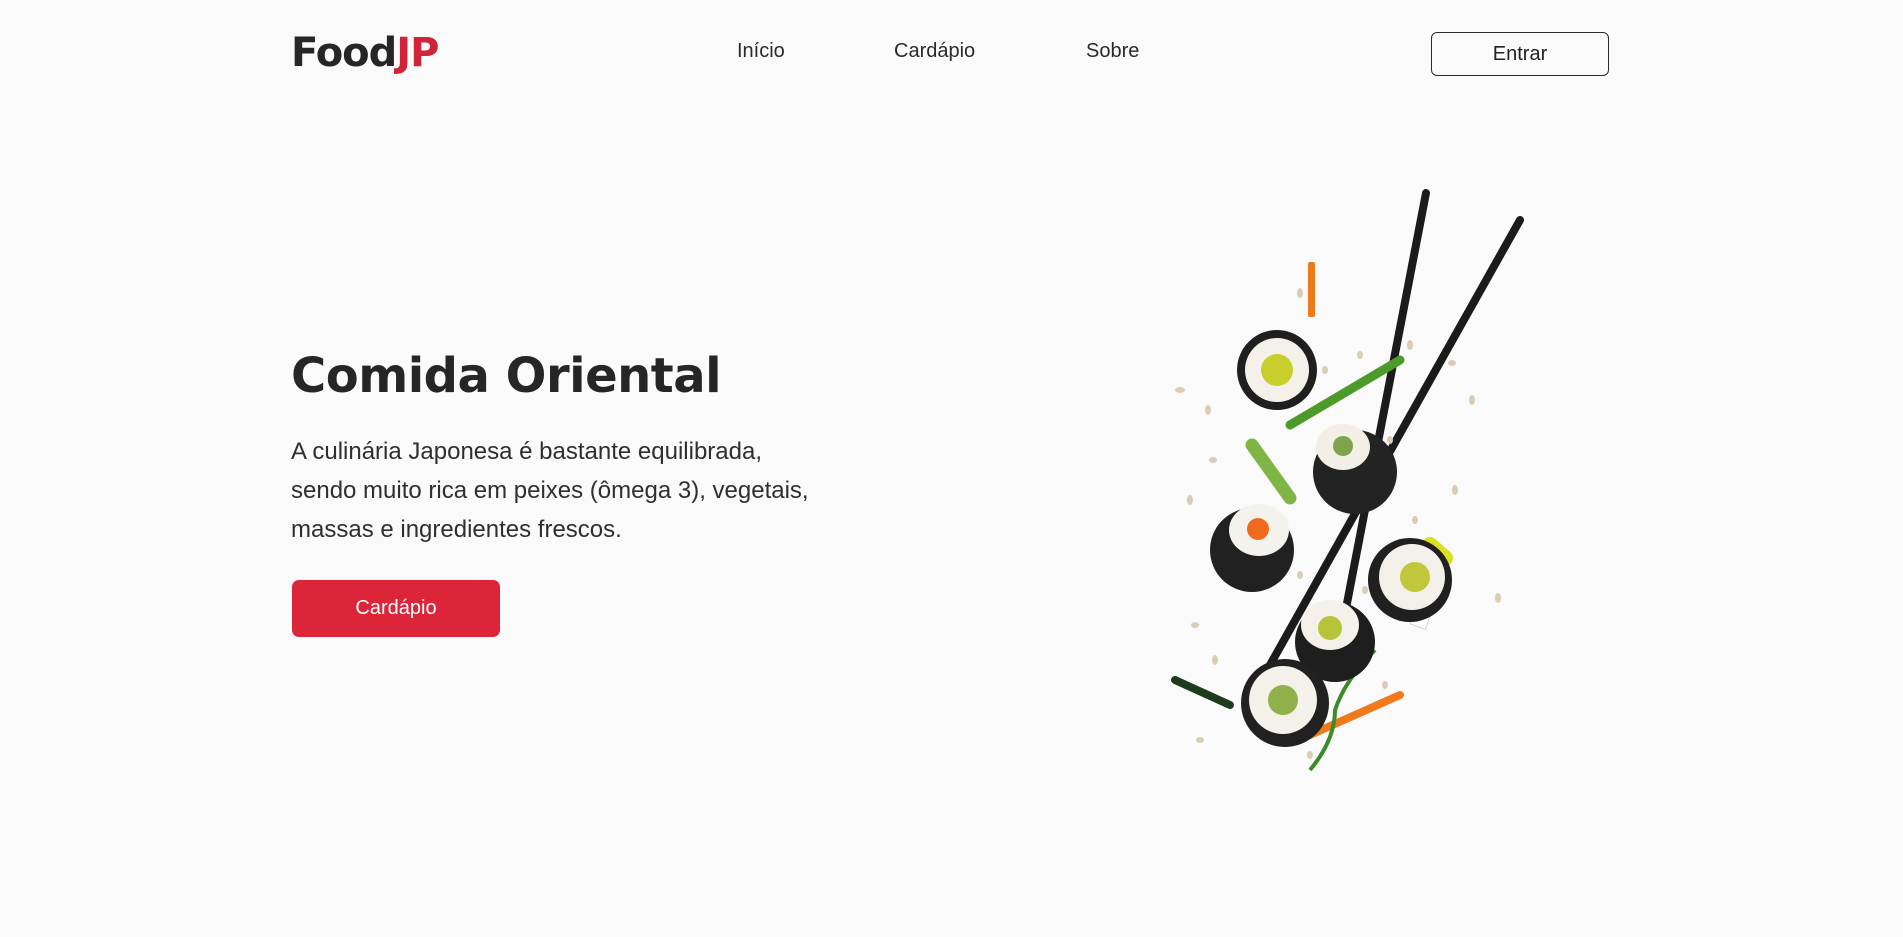  Describe the element at coordinates (506, 376) in the screenshot. I see `hero-title: Comida Oriental` at that location.